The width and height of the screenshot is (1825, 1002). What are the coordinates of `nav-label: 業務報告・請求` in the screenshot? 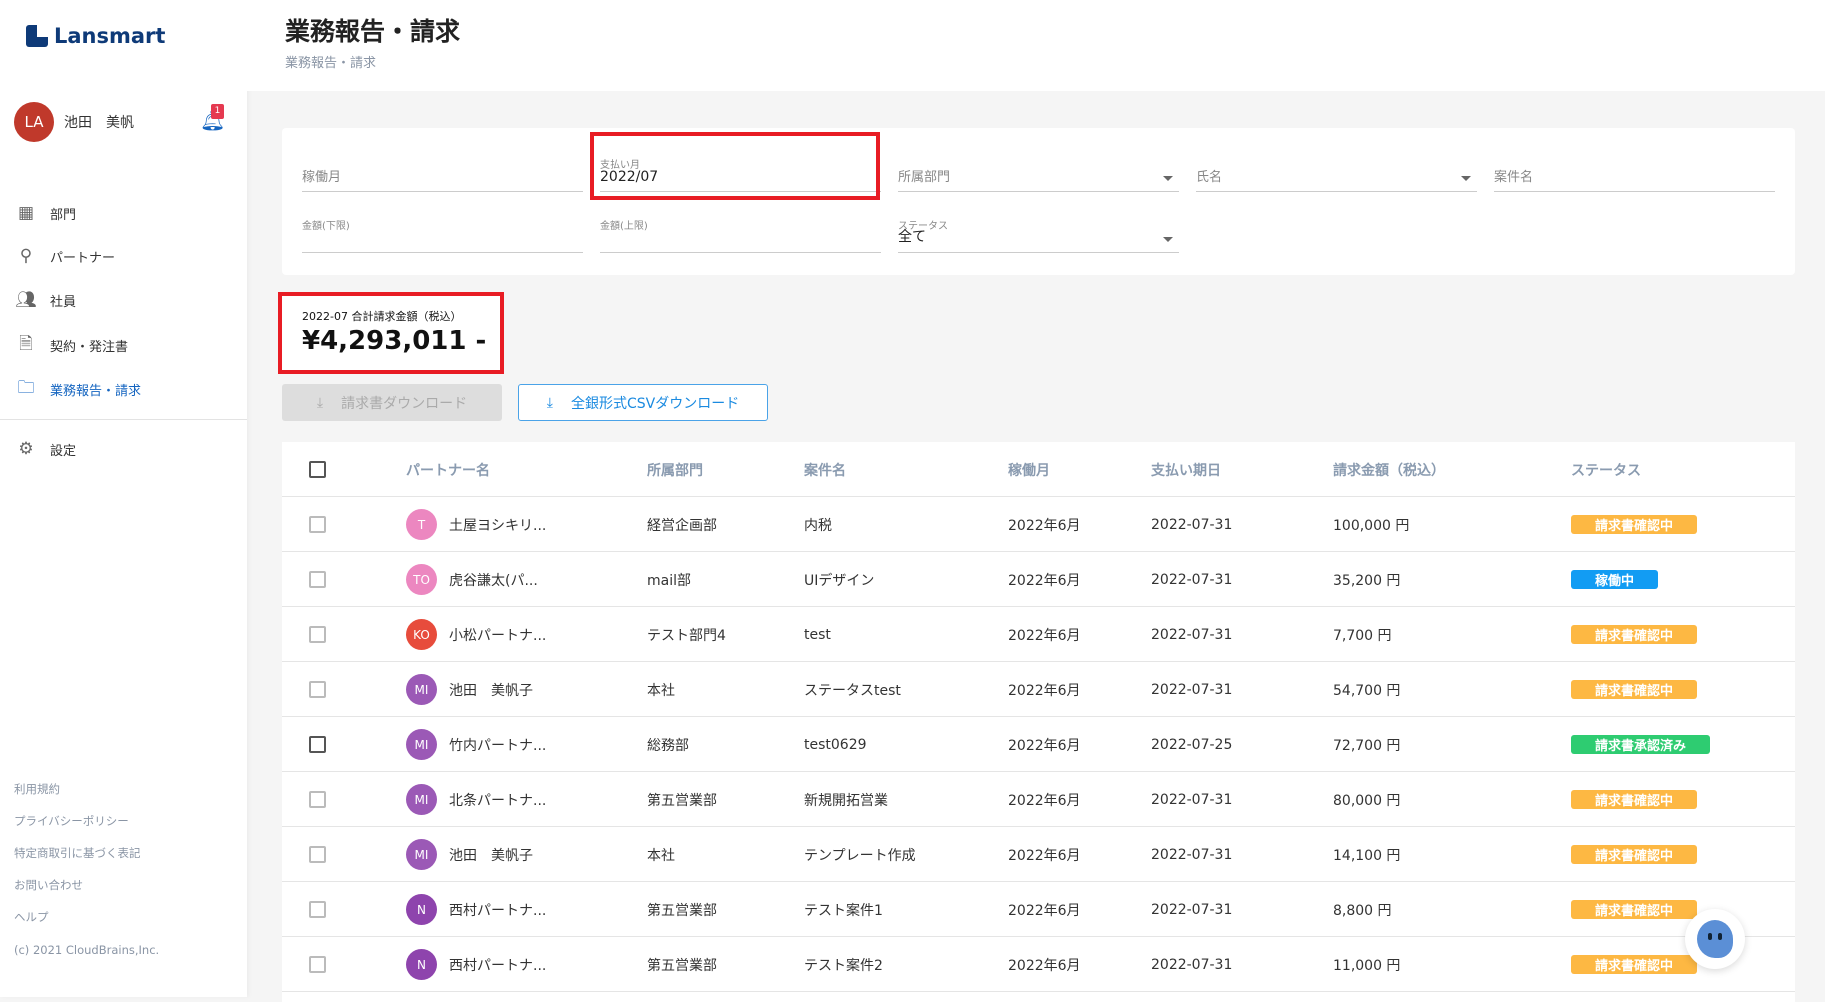 It's located at (96, 391).